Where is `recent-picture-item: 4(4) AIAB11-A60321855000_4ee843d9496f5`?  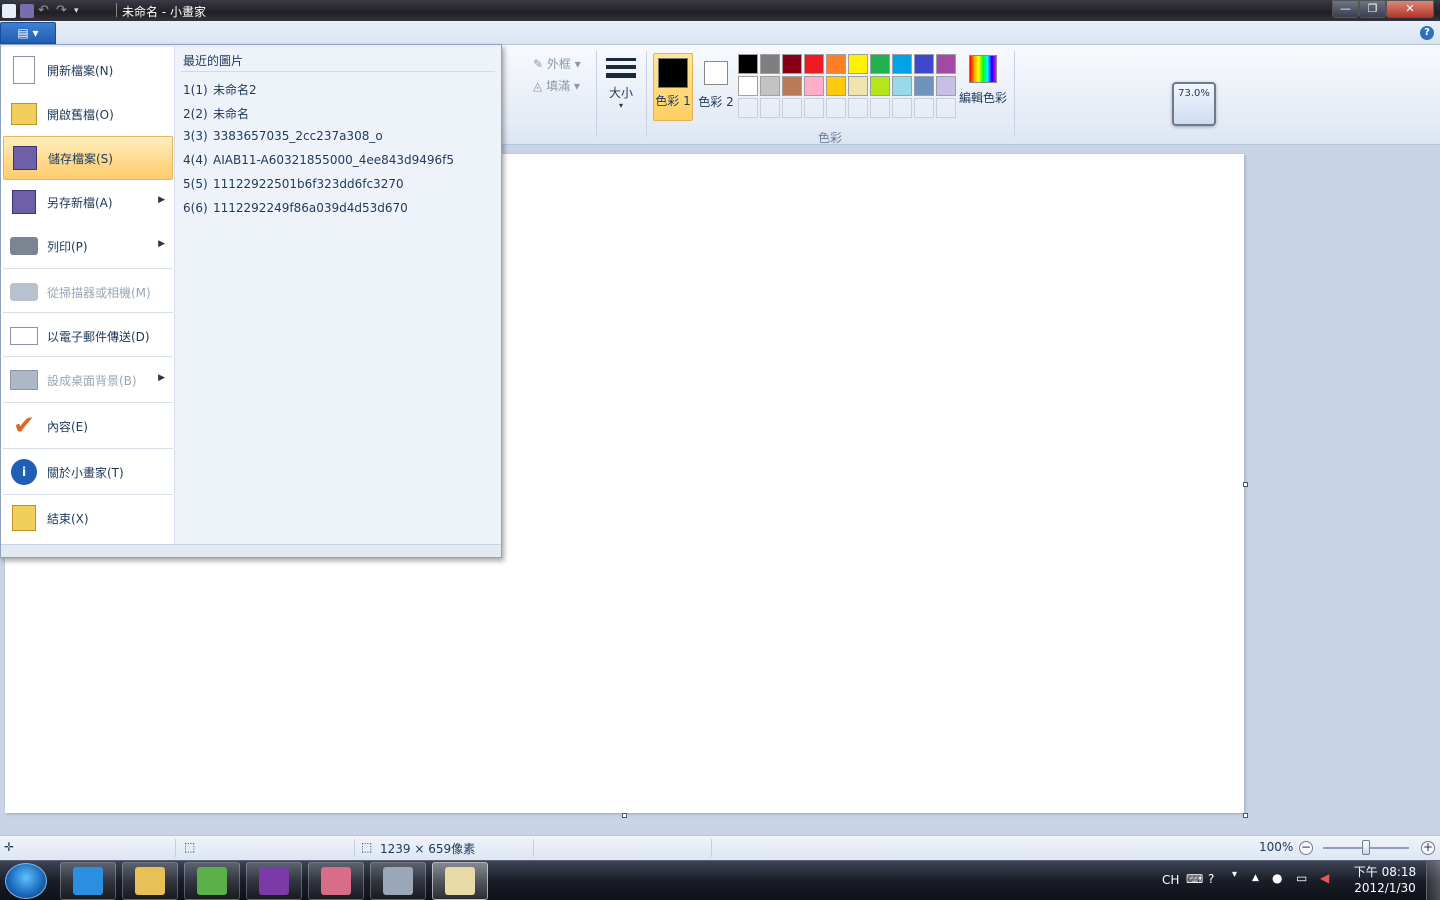
recent-picture-item: 4(4) AIAB11-A60321855000_4ee843d9496f5 is located at coordinates (318, 160).